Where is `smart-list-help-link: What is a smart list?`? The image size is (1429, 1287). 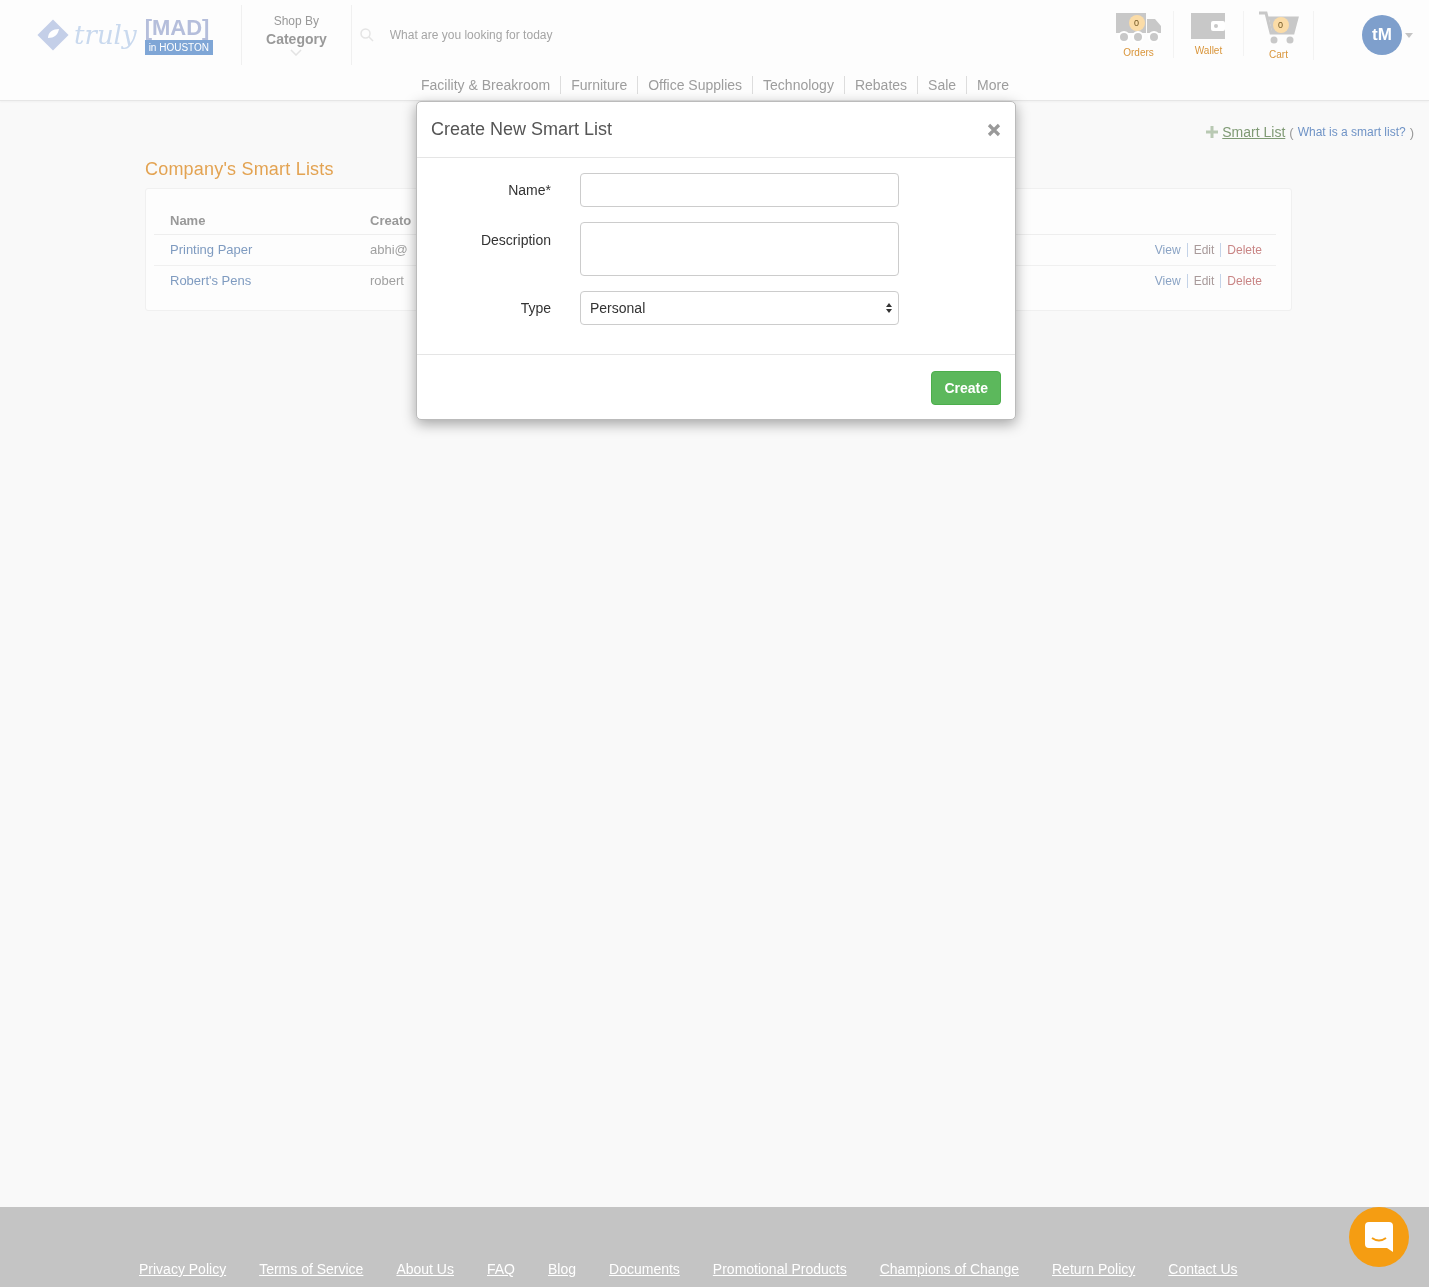
smart-list-help-link: What is a smart list? is located at coordinates (1351, 132).